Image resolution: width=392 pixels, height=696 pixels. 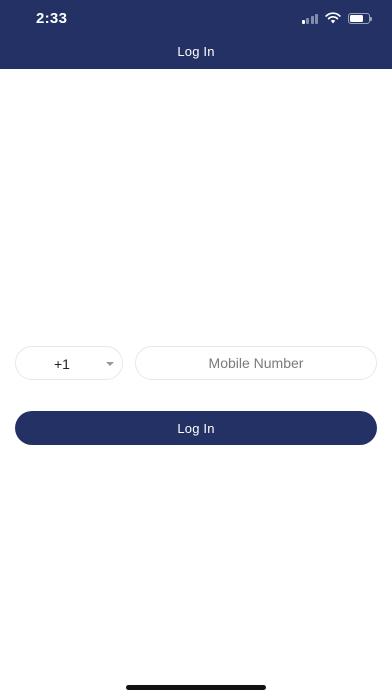 I want to click on signal-icon, so click(x=309, y=18).